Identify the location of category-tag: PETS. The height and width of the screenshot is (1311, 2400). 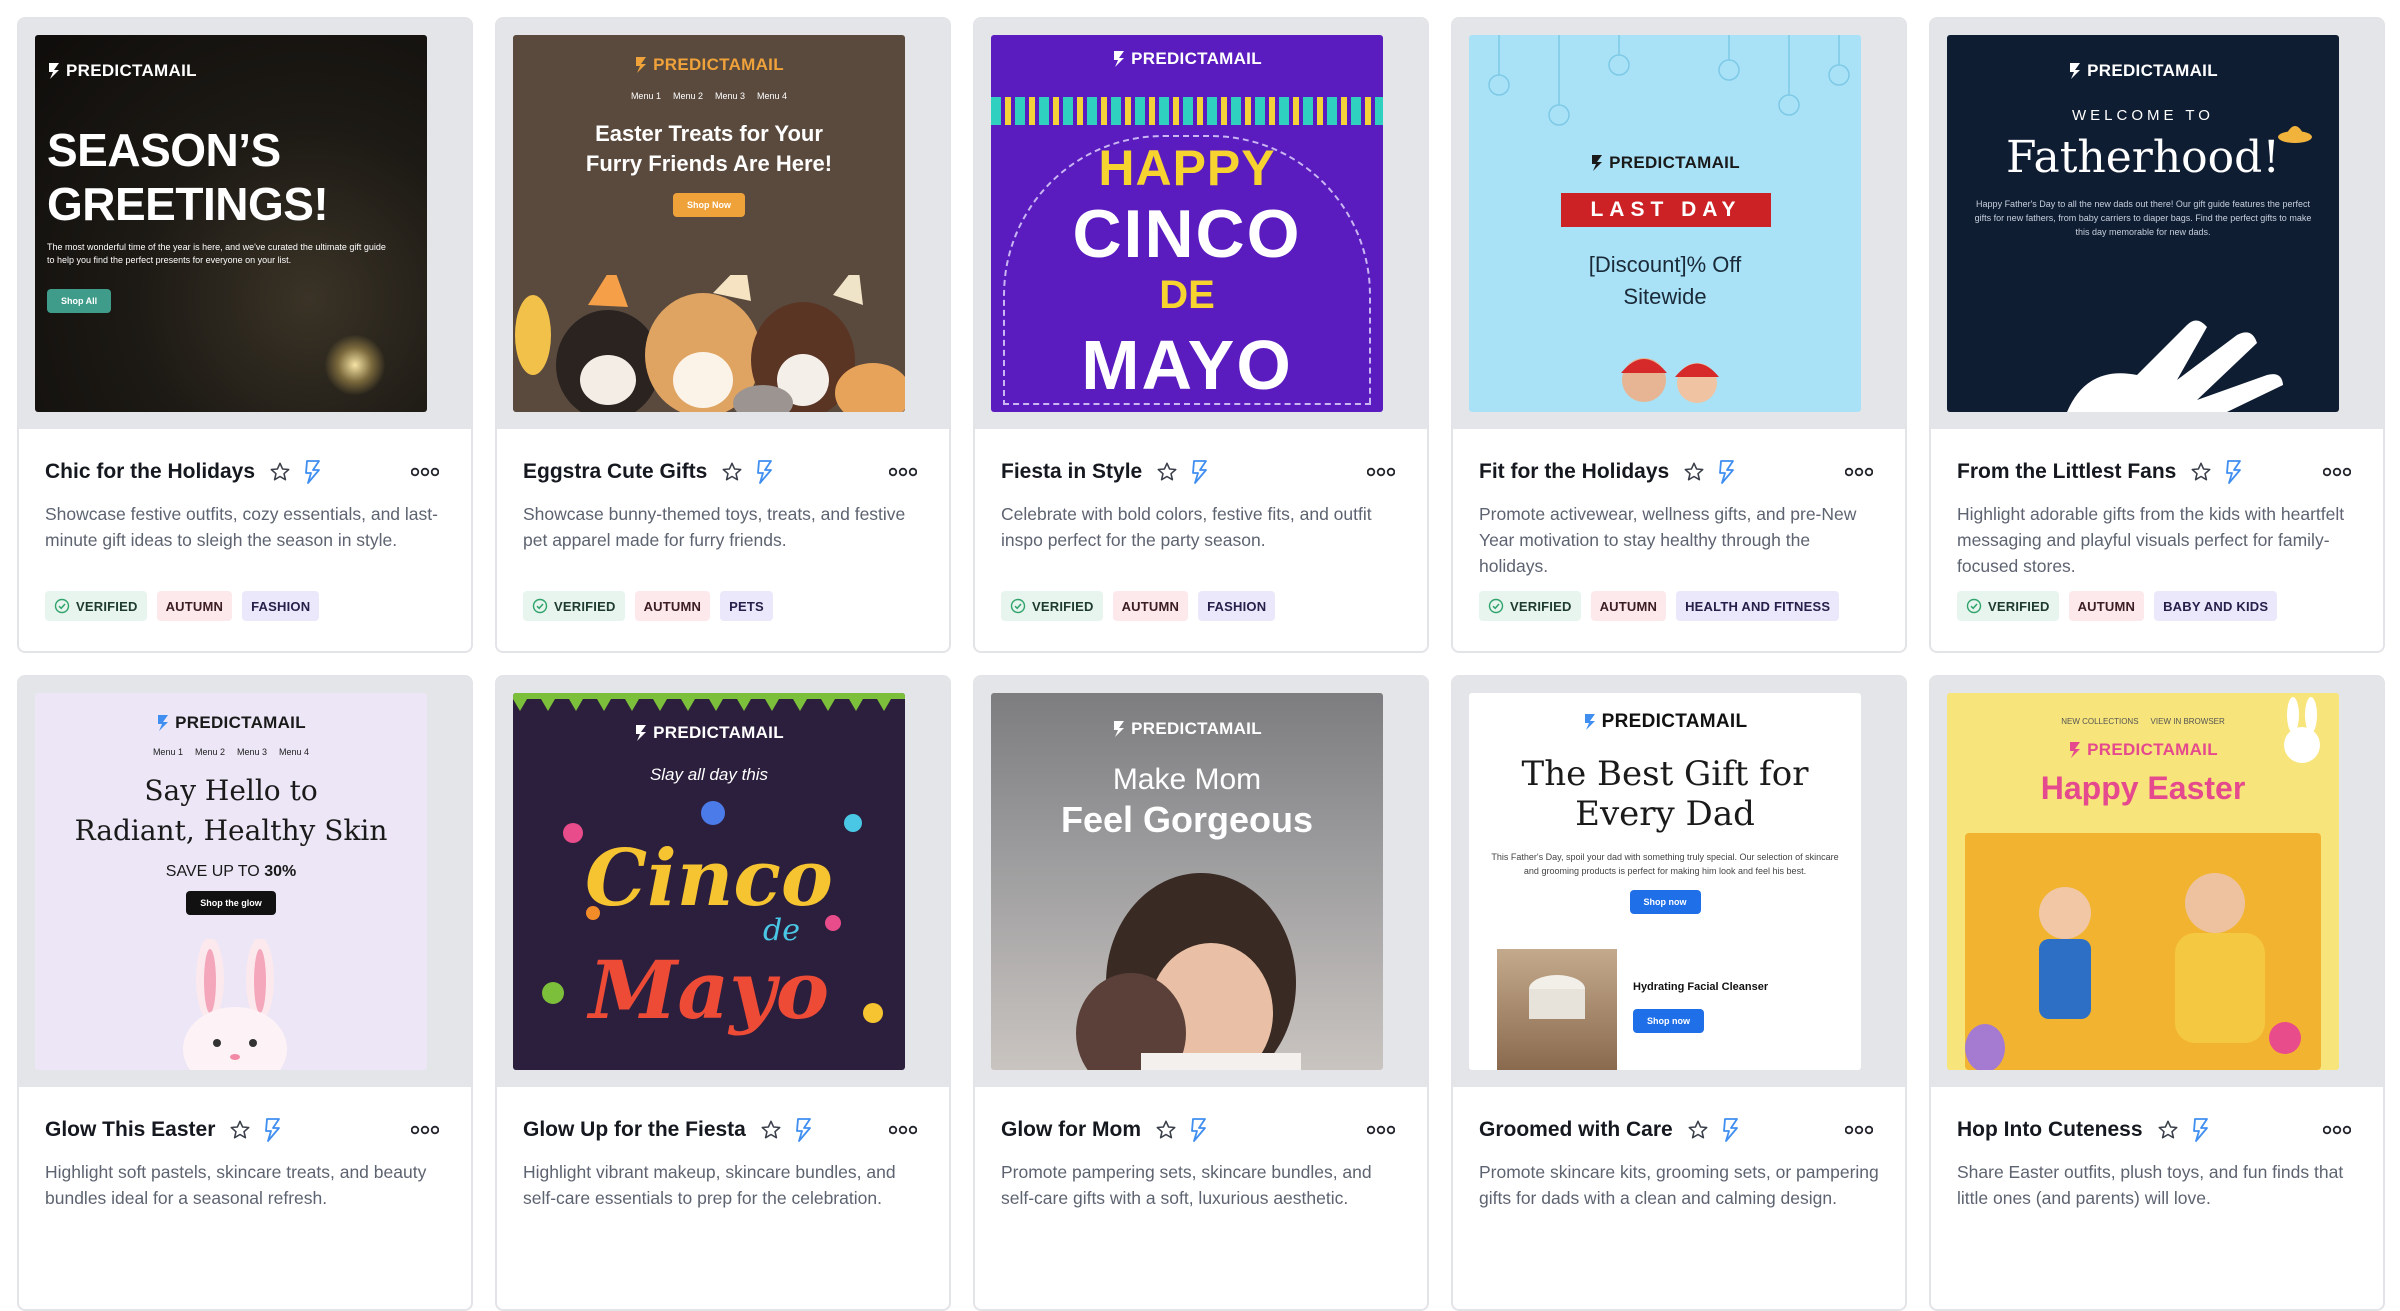
(746, 606).